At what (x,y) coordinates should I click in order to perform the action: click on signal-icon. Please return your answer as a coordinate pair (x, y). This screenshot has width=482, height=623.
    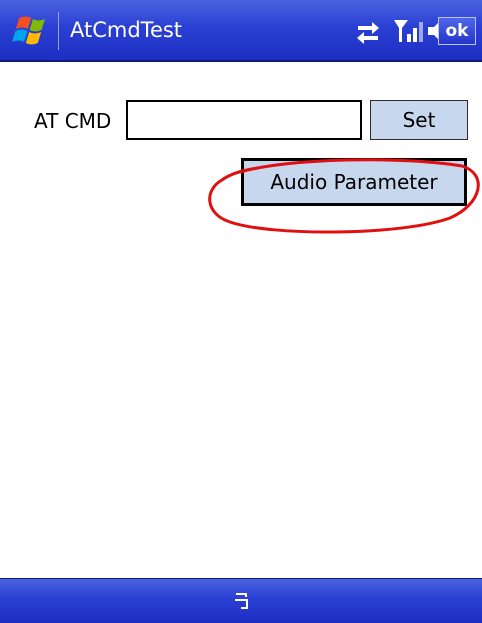
    Looking at the image, I should click on (410, 31).